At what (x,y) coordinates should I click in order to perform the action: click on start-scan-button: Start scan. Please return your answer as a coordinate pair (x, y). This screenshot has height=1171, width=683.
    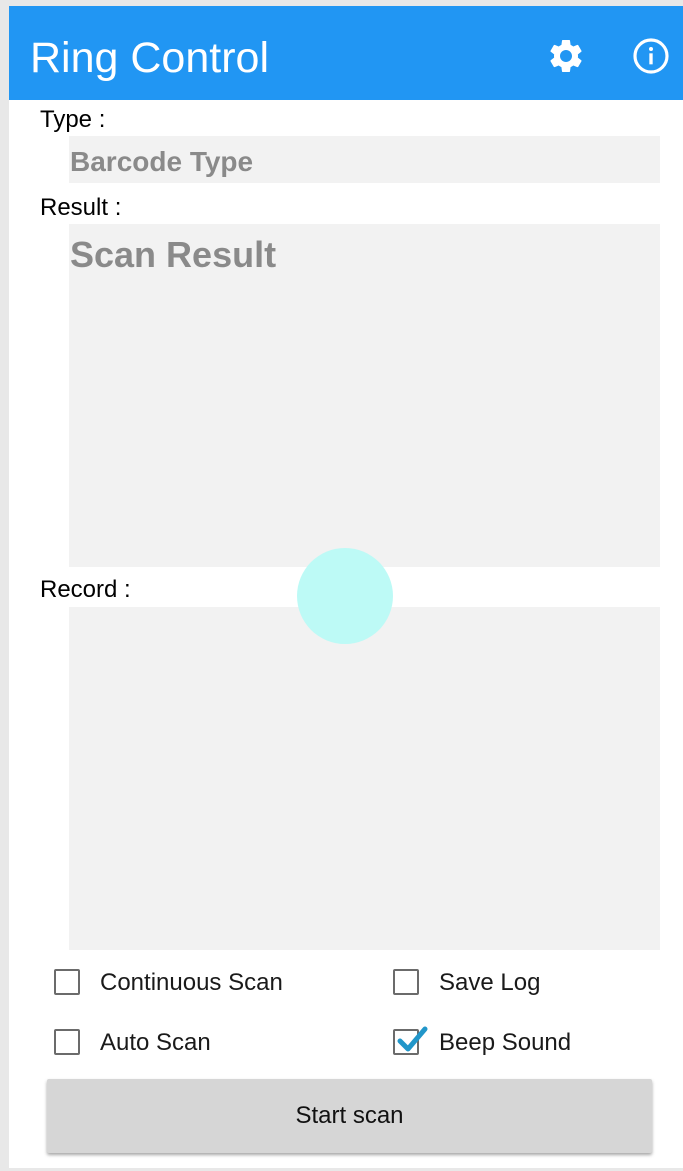
    Looking at the image, I should click on (349, 1116).